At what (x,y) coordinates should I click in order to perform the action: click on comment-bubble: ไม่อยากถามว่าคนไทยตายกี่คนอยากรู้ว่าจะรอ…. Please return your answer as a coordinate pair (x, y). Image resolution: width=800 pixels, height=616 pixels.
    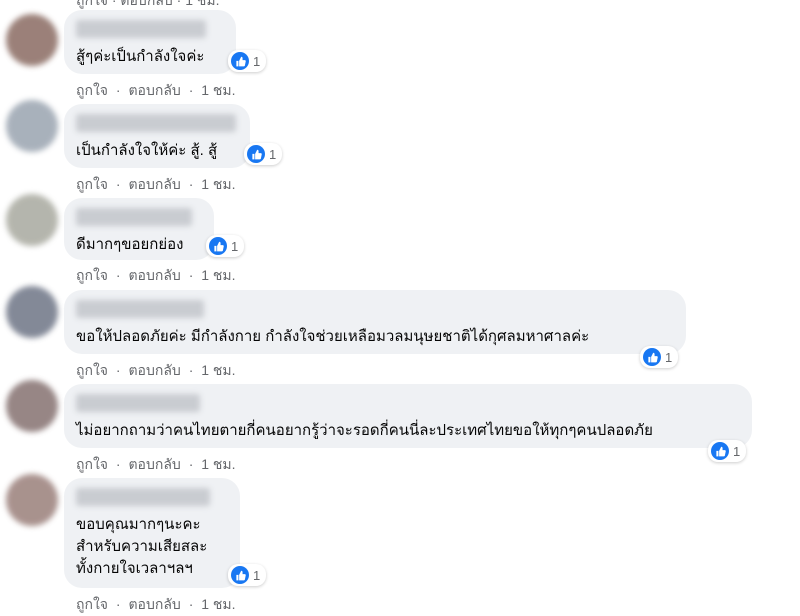
    Looking at the image, I should click on (408, 416).